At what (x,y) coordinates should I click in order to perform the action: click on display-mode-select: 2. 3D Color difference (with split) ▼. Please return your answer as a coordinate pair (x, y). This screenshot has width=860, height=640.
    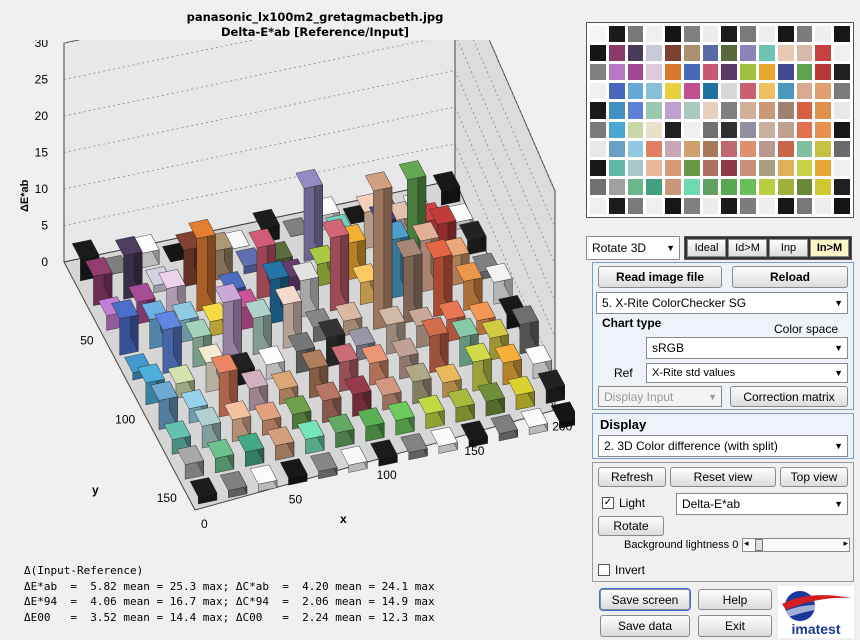
    Looking at the image, I should click on (723, 446).